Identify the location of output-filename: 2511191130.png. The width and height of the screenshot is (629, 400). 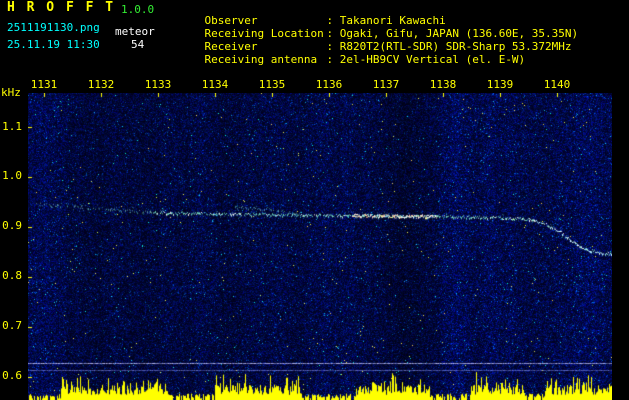
(53, 27).